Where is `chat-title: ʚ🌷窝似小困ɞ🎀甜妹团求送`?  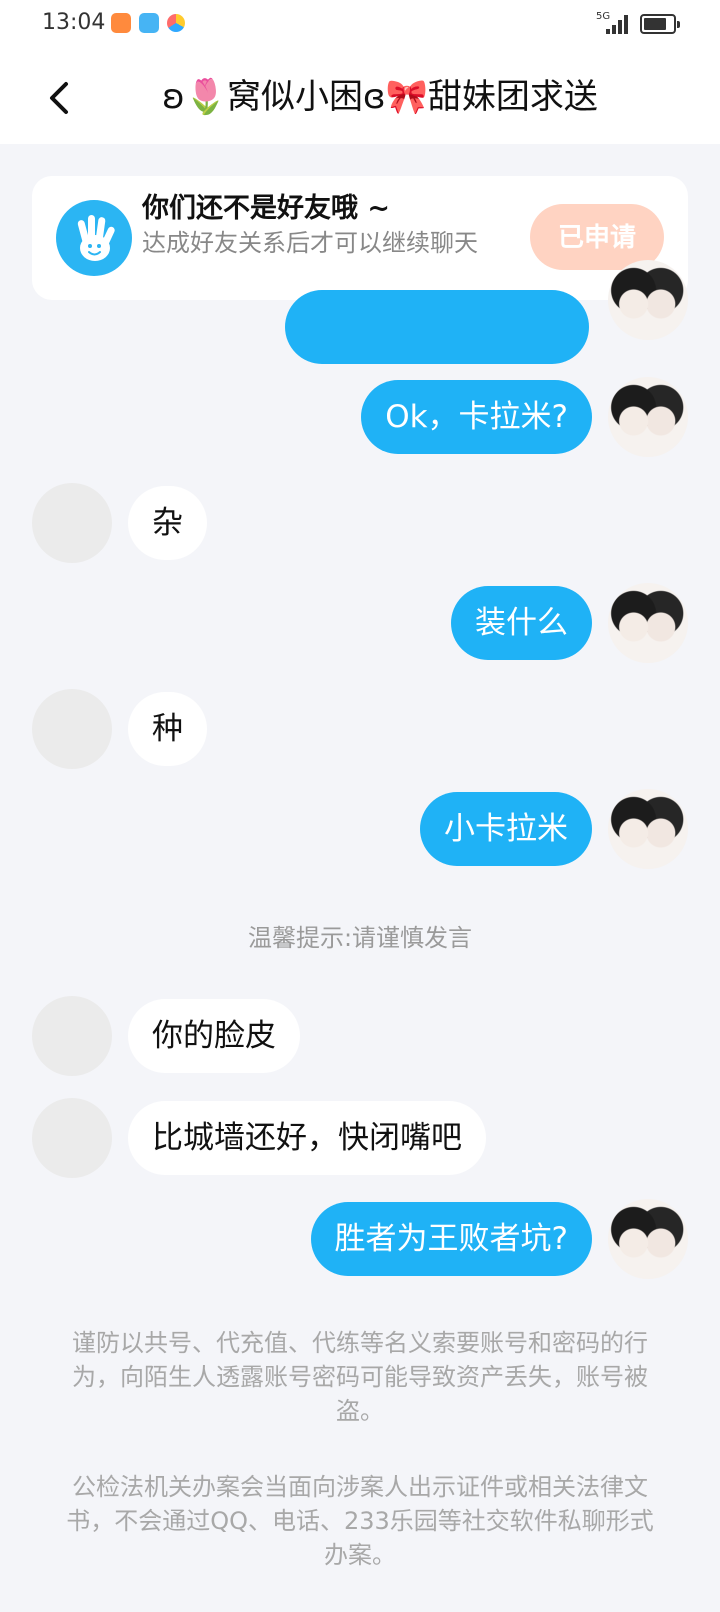
chat-title: ʚ🌷窝似小困ɞ🎀甜妹团求送 is located at coordinates (380, 97).